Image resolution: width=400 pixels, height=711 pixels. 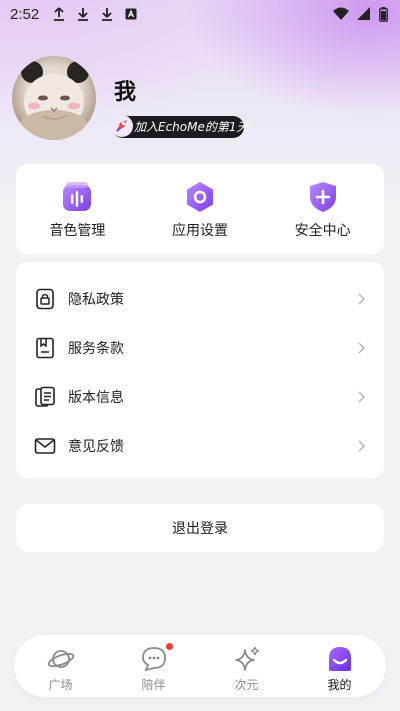 What do you see at coordinates (96, 348) in the screenshot?
I see `menu-item-label: 服务条款` at bounding box center [96, 348].